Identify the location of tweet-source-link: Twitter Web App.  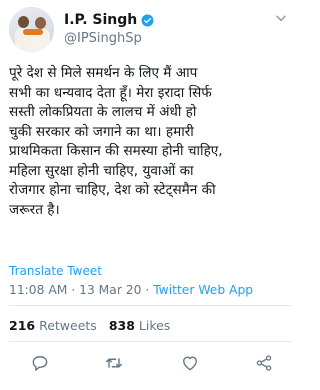
(203, 290).